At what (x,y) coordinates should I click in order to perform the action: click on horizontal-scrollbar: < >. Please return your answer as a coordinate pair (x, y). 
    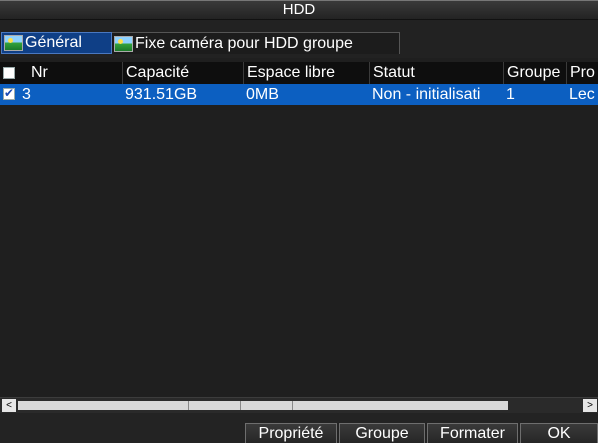
    Looking at the image, I should click on (299, 405).